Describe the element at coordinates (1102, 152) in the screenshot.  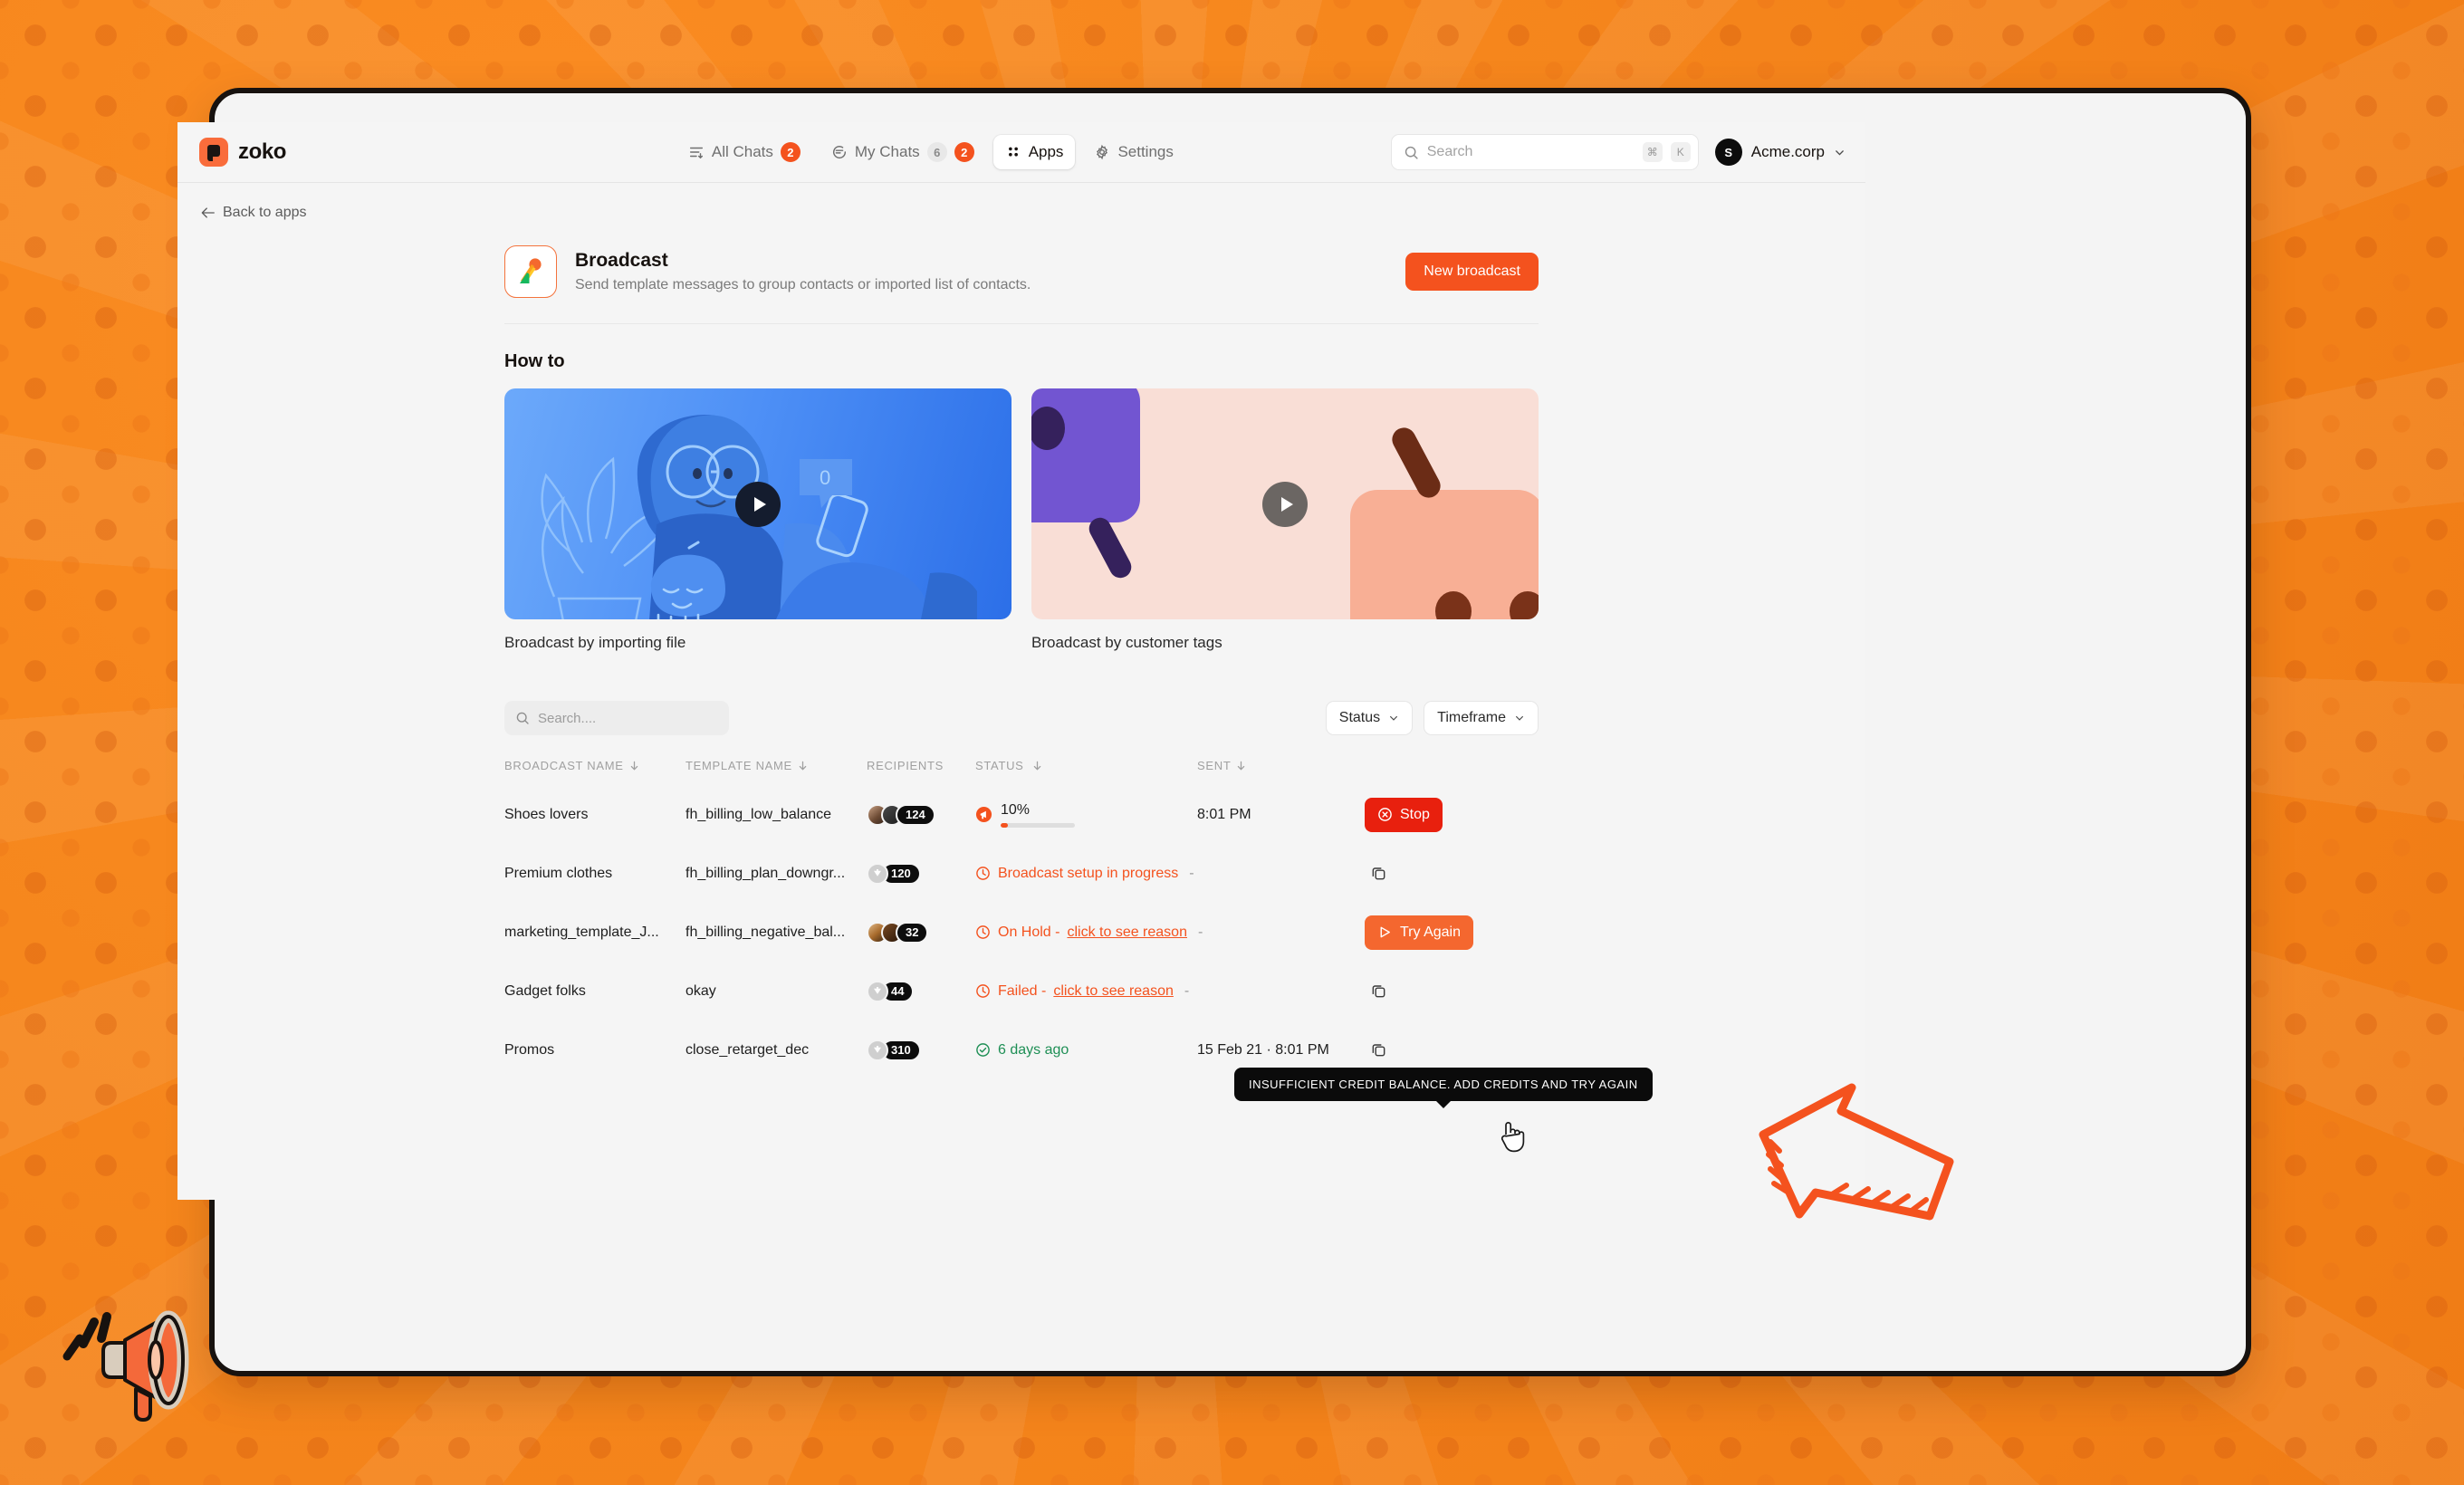
I see `gear-icon` at that location.